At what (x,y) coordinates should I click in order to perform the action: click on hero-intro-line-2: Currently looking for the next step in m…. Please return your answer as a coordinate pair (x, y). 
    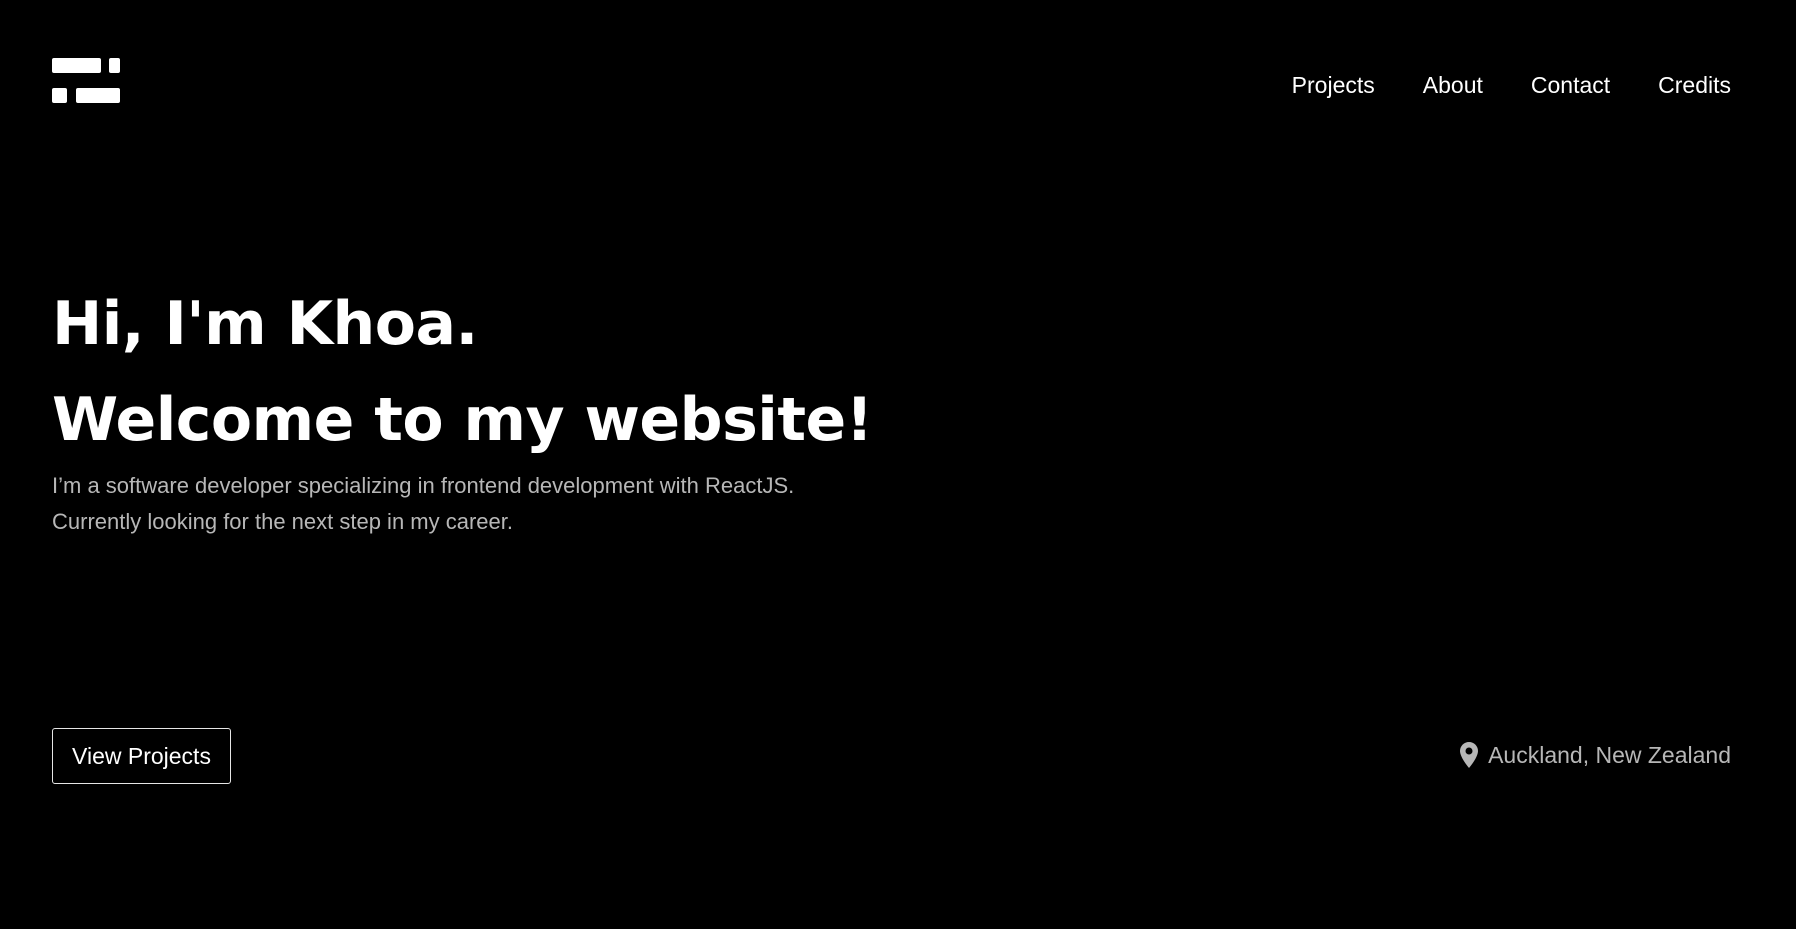
    Looking at the image, I should click on (282, 521).